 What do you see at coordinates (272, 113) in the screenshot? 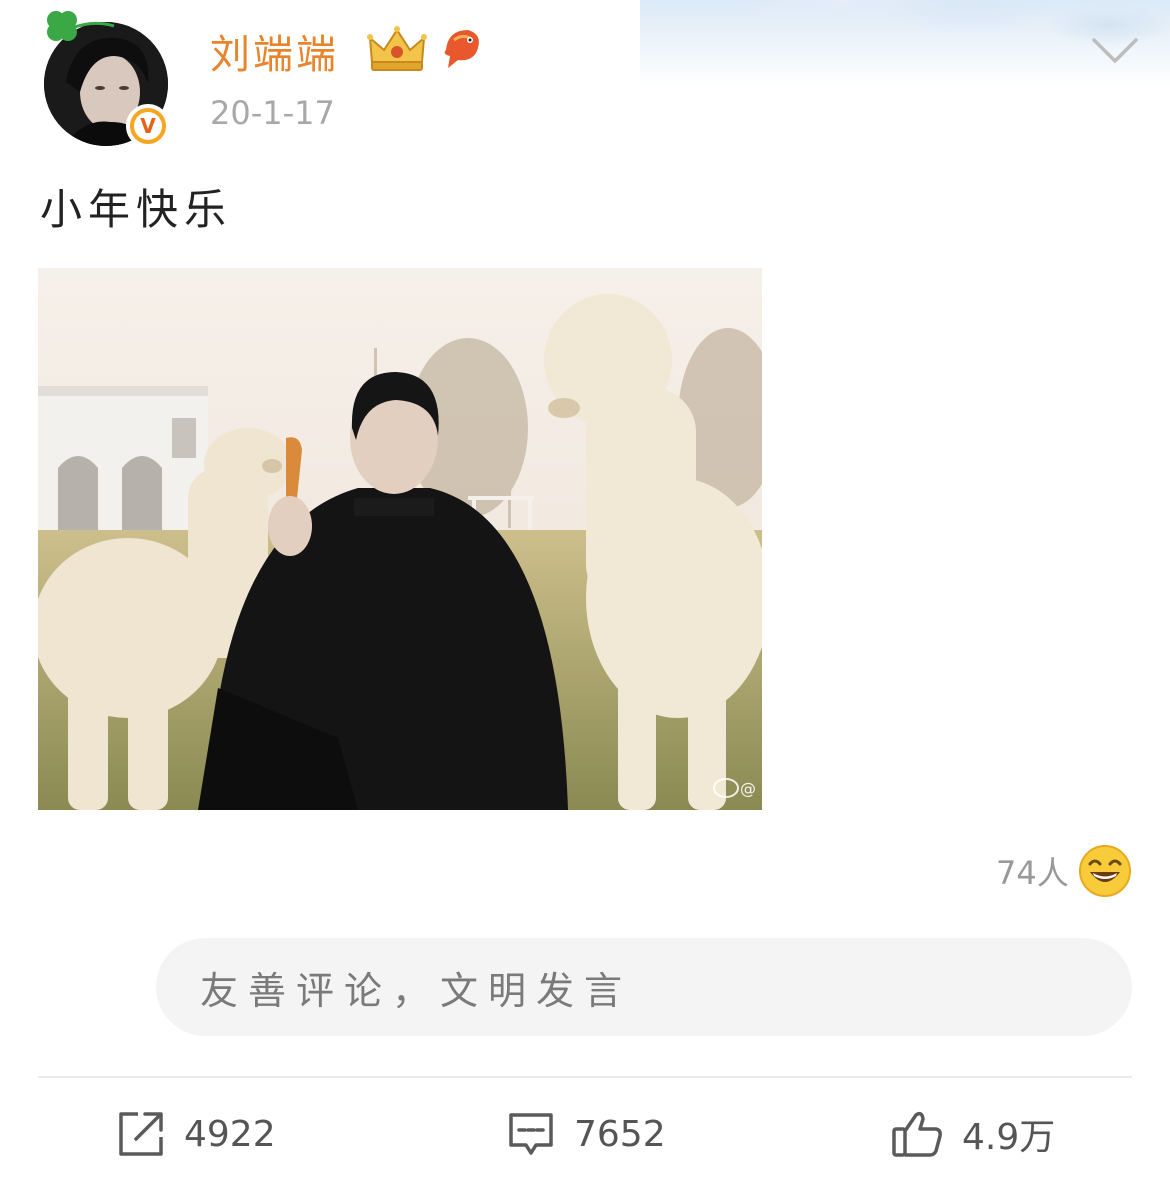
I see `post-time: 20-1-17` at bounding box center [272, 113].